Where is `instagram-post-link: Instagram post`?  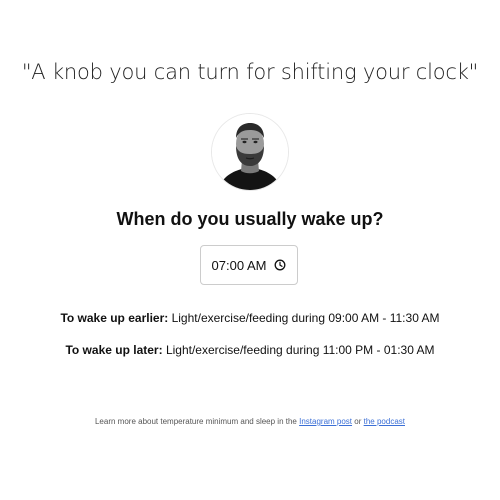
instagram-post-link: Instagram post is located at coordinates (325, 421).